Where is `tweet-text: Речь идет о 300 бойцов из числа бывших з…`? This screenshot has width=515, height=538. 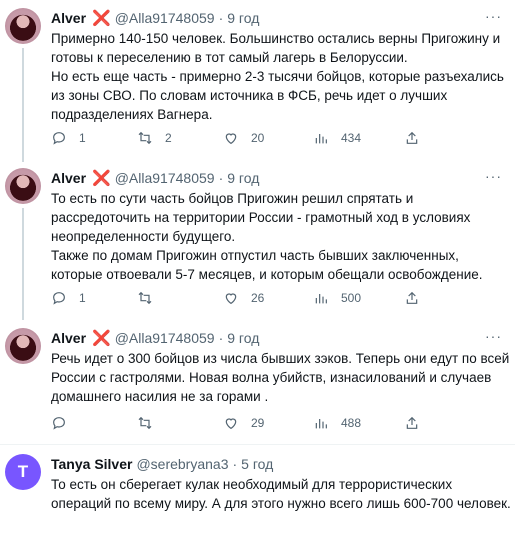
tweet-text: Речь идет о 300 бойцов из числа бывших з… is located at coordinates (282, 377).